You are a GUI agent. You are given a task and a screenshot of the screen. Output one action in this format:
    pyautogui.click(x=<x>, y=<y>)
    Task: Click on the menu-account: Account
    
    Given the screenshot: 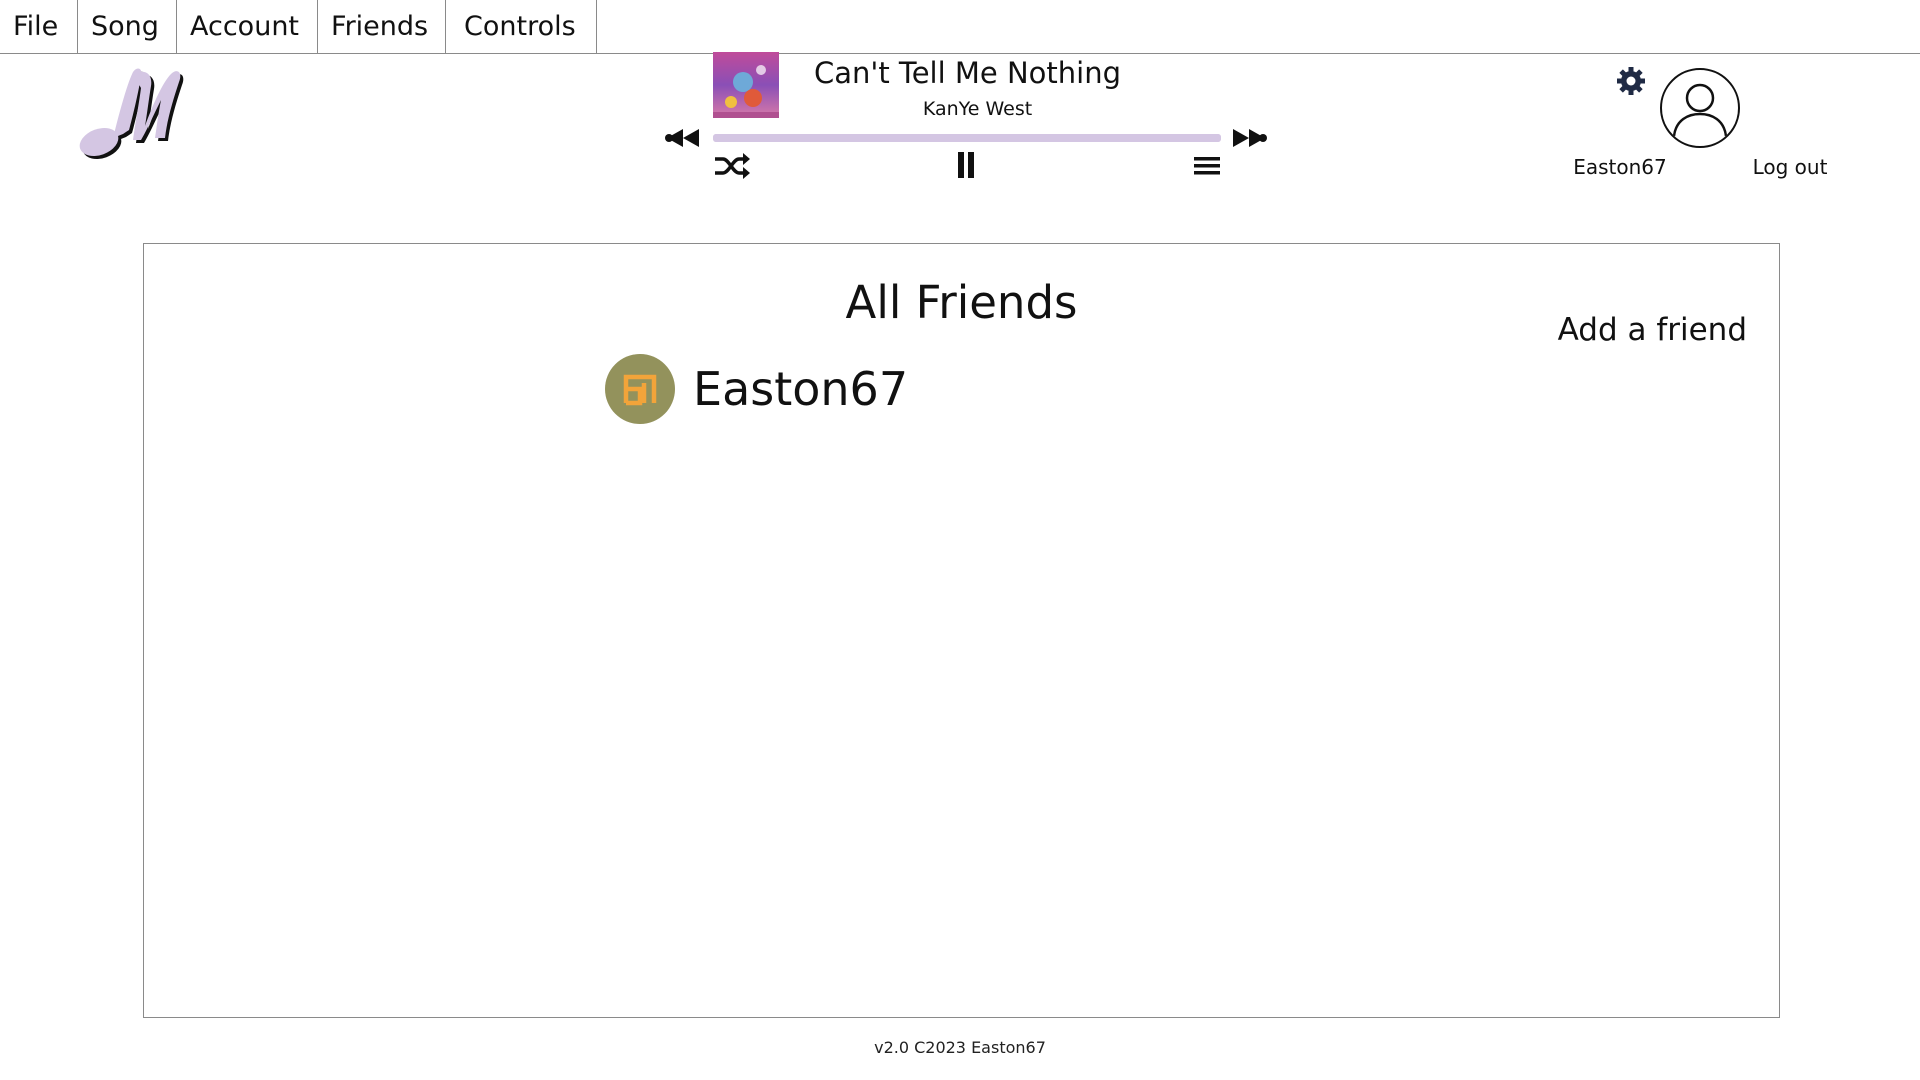 What is the action you would take?
    pyautogui.click(x=247, y=26)
    